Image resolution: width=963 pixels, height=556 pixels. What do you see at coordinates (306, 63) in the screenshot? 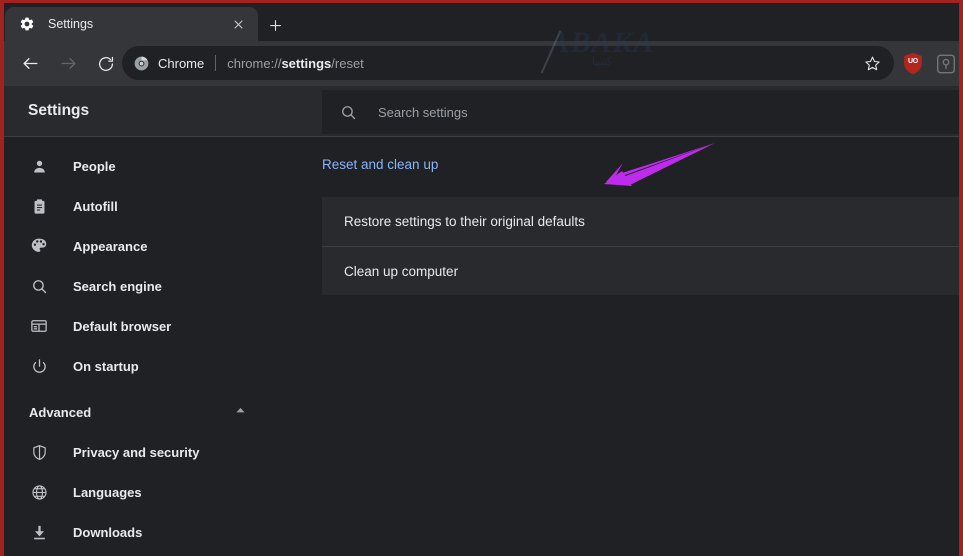
I see `url-emphasis: settings` at bounding box center [306, 63].